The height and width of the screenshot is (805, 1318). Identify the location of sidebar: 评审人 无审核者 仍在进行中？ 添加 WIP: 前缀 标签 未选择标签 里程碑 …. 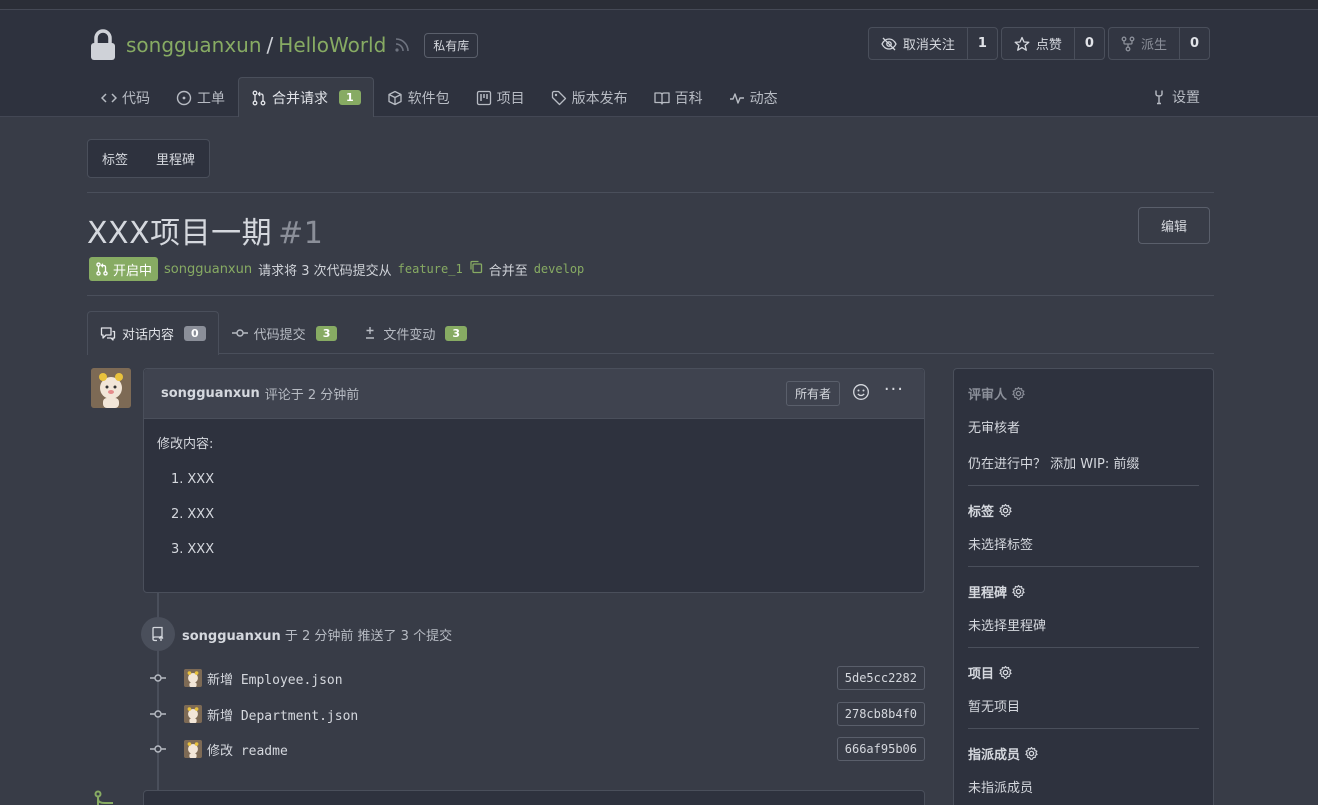
(1083, 586).